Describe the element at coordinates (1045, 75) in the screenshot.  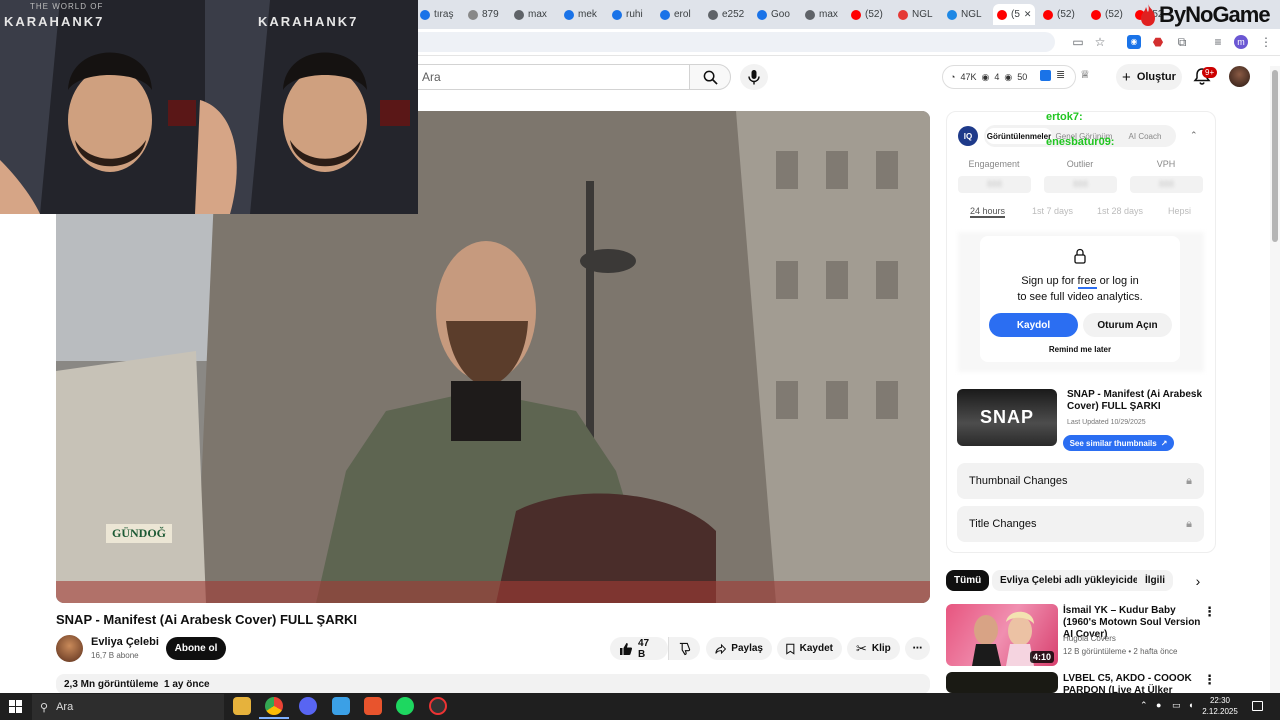
I see `iq-extension-icon` at that location.